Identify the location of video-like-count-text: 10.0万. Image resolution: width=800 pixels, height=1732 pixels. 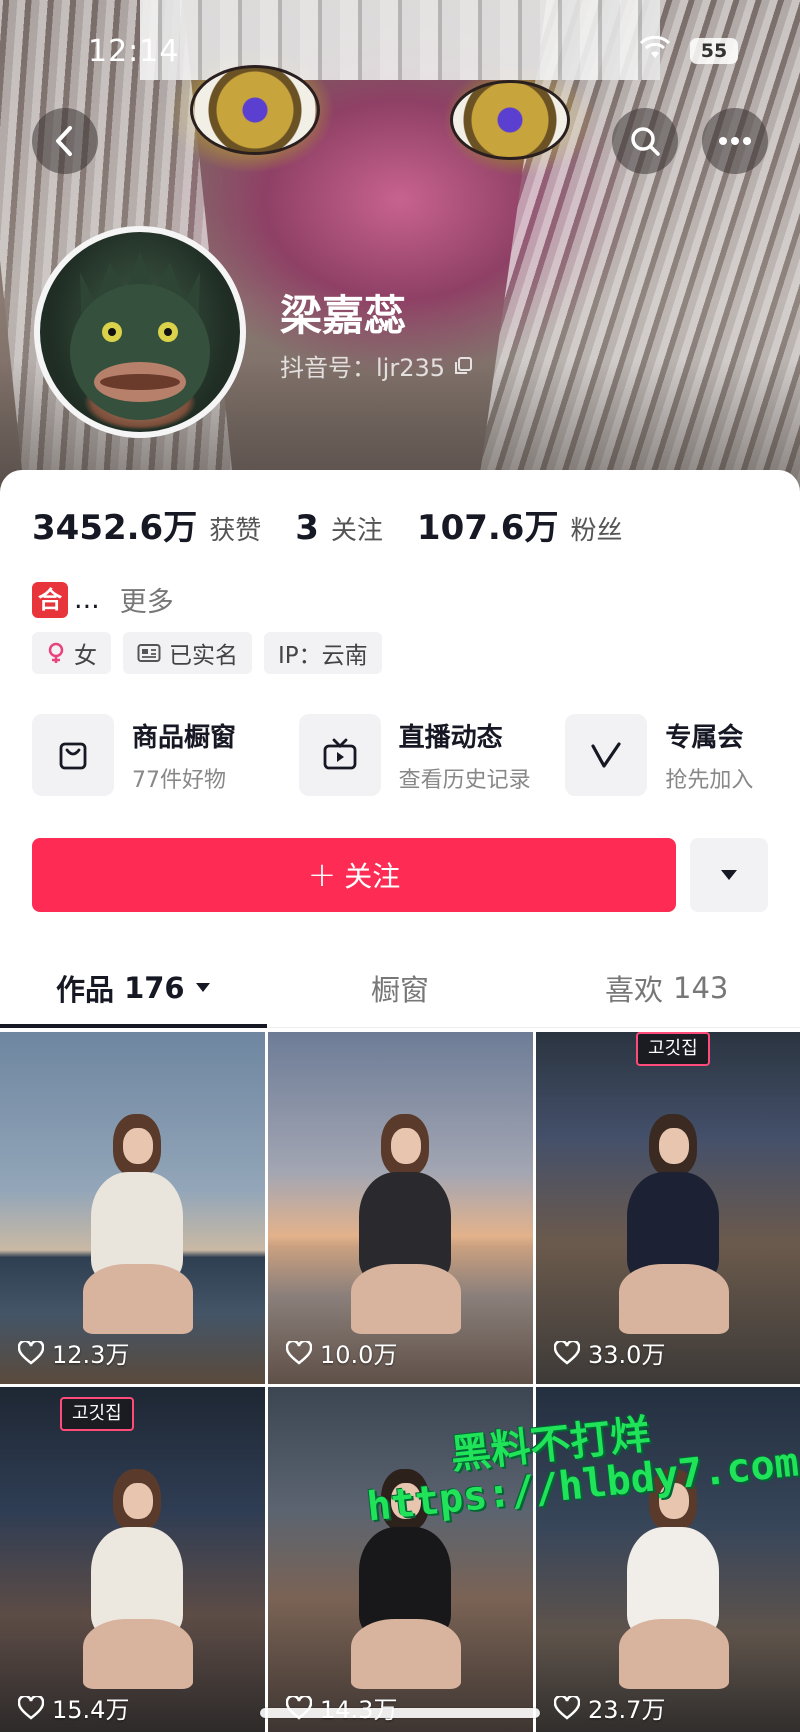
(359, 1355).